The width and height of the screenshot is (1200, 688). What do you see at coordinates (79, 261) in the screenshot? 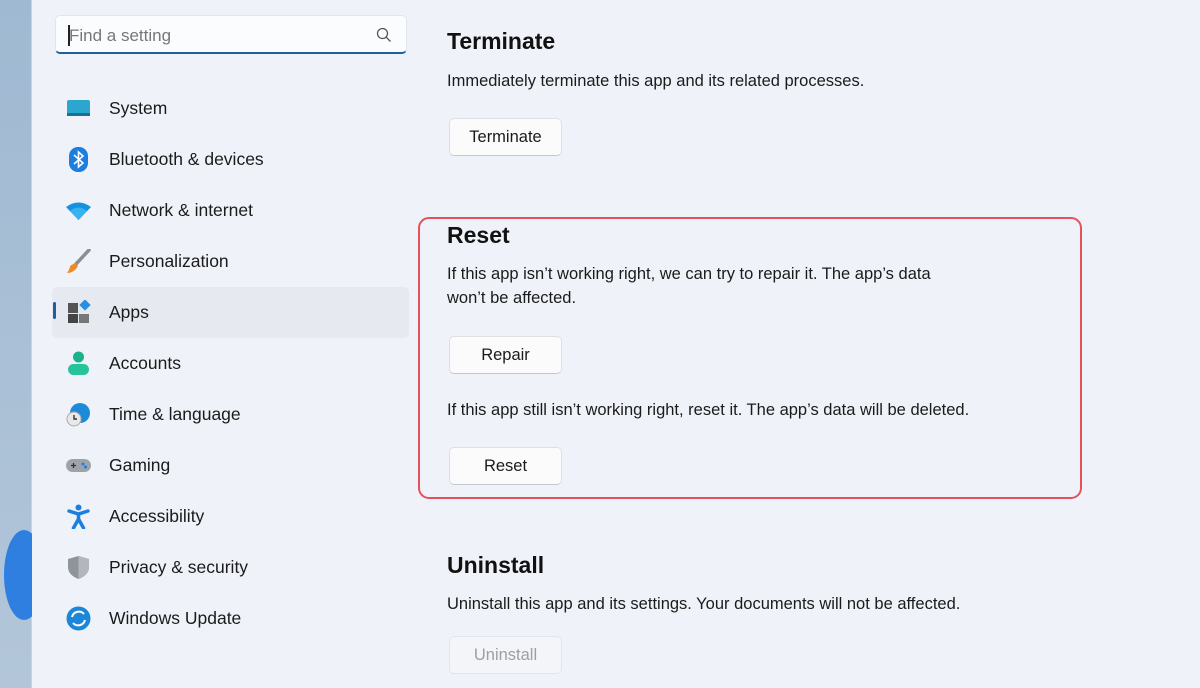
I see `brush-icon` at bounding box center [79, 261].